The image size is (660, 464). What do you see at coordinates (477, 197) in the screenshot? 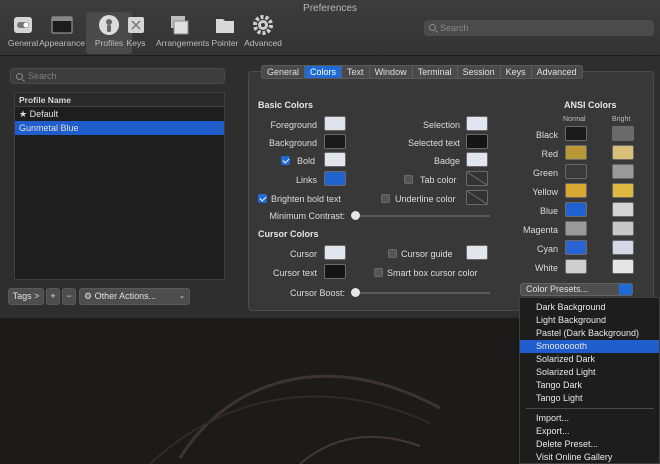
I see `underline-color-swatch` at bounding box center [477, 197].